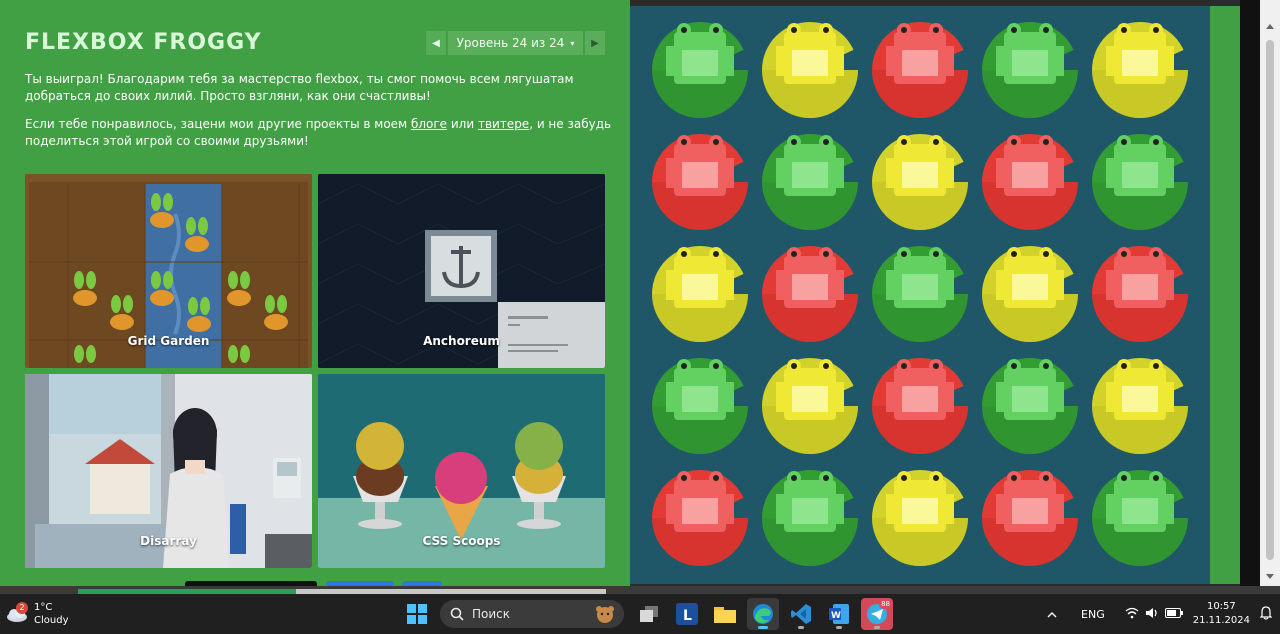 This screenshot has width=1280, height=634. What do you see at coordinates (515, 43) in the screenshot?
I see `level-indicator: Уровень 24 из 24 ▾` at bounding box center [515, 43].